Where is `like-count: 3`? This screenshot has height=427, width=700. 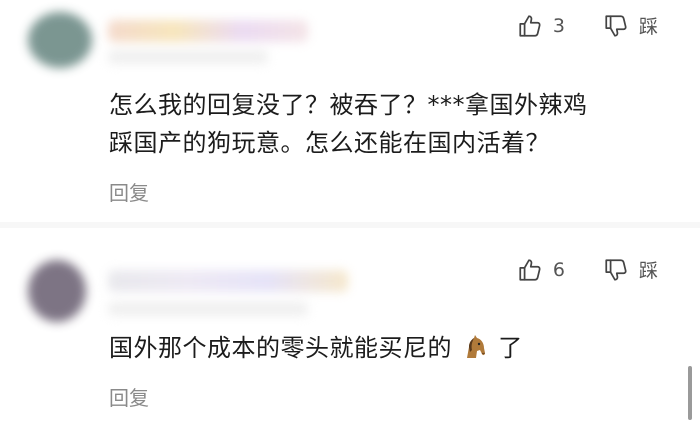
like-count: 3 is located at coordinates (558, 25).